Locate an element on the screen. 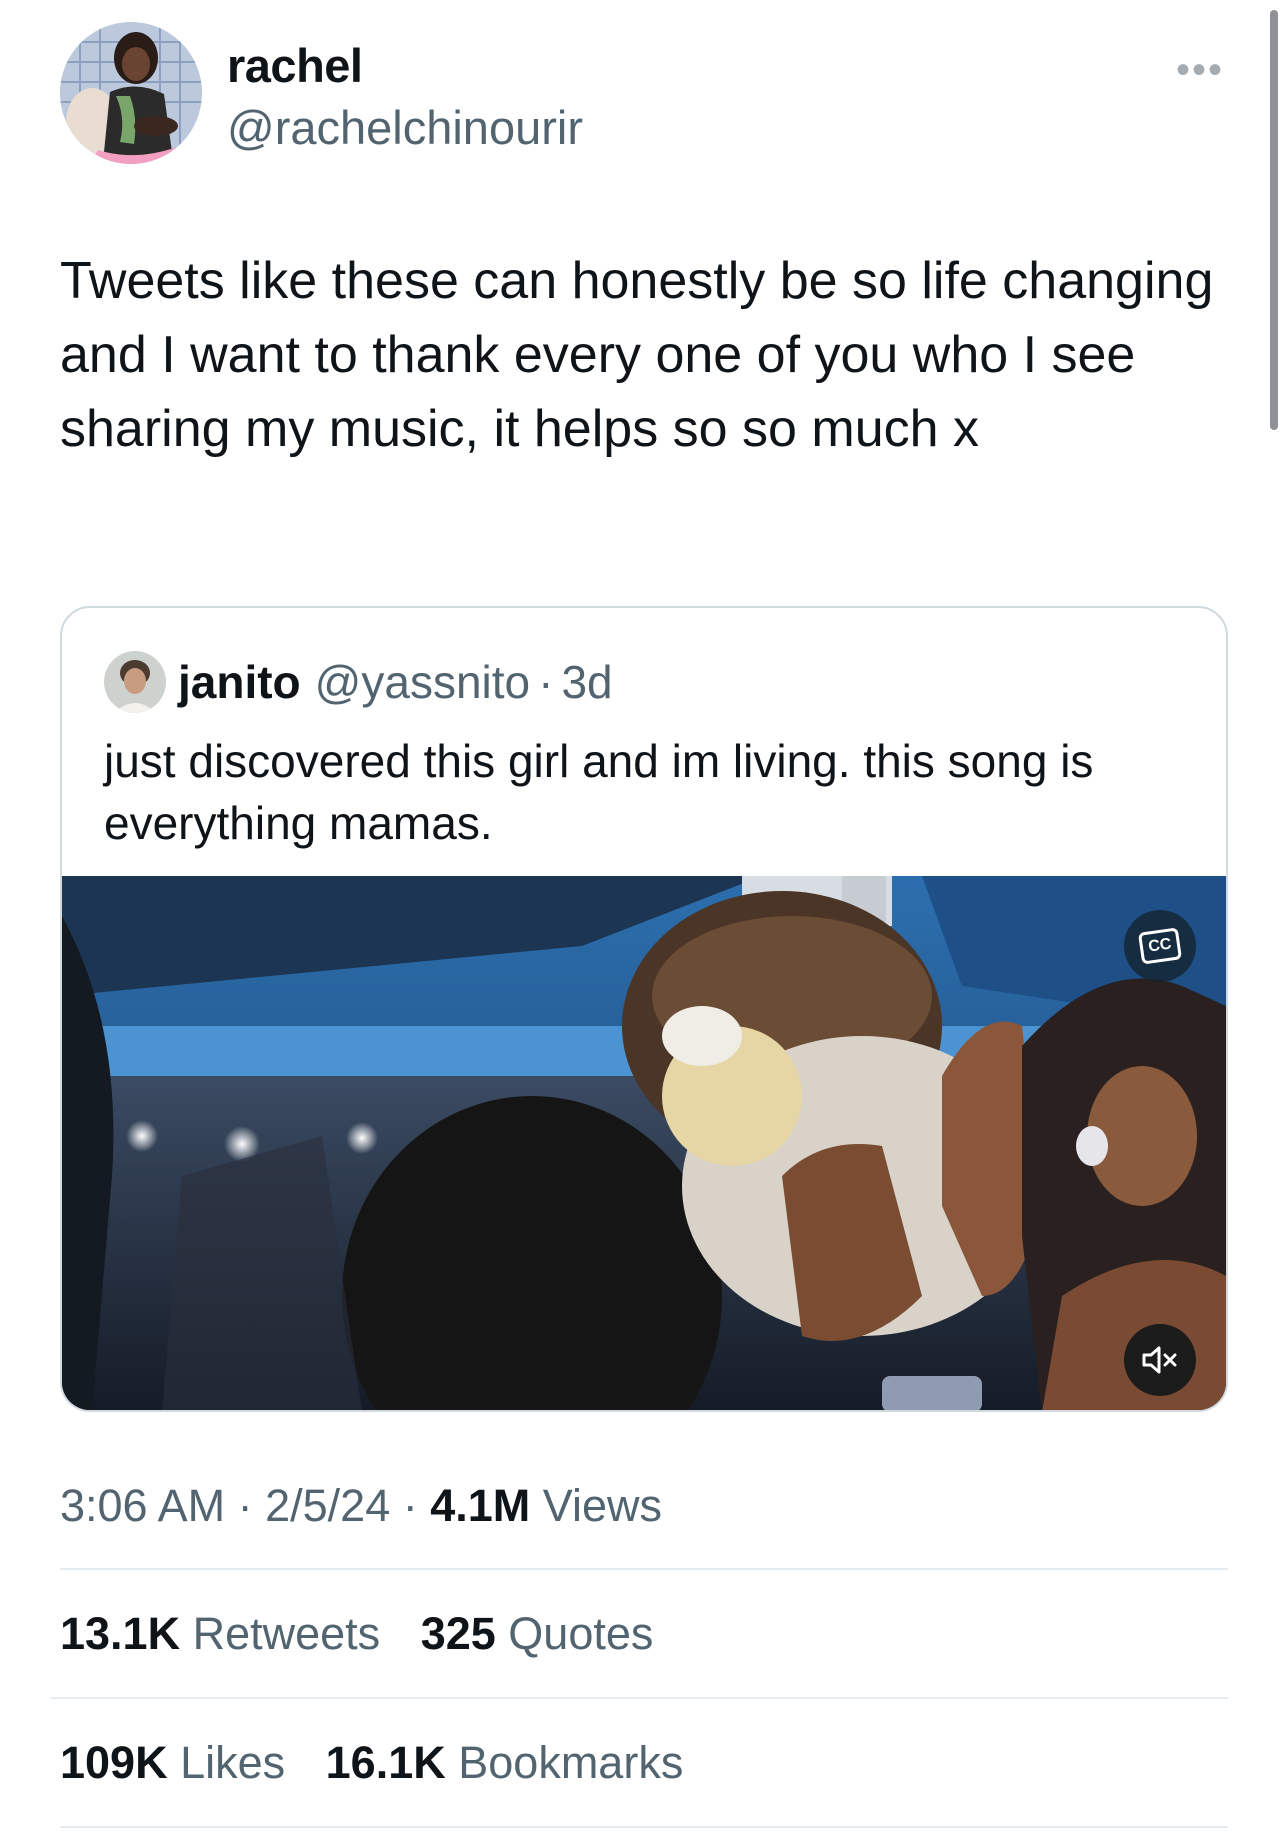  more-horizontal-icon: ••• is located at coordinates (1200, 70).